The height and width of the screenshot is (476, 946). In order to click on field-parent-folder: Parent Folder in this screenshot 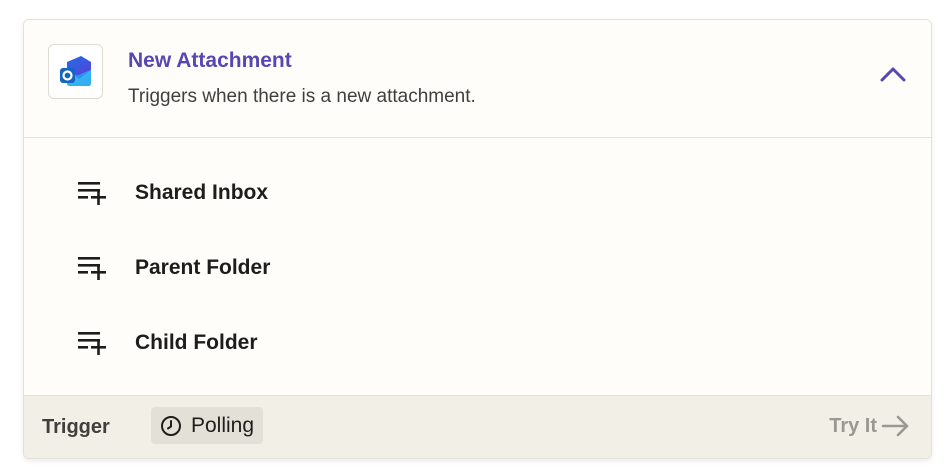, I will do `click(173, 268)`.